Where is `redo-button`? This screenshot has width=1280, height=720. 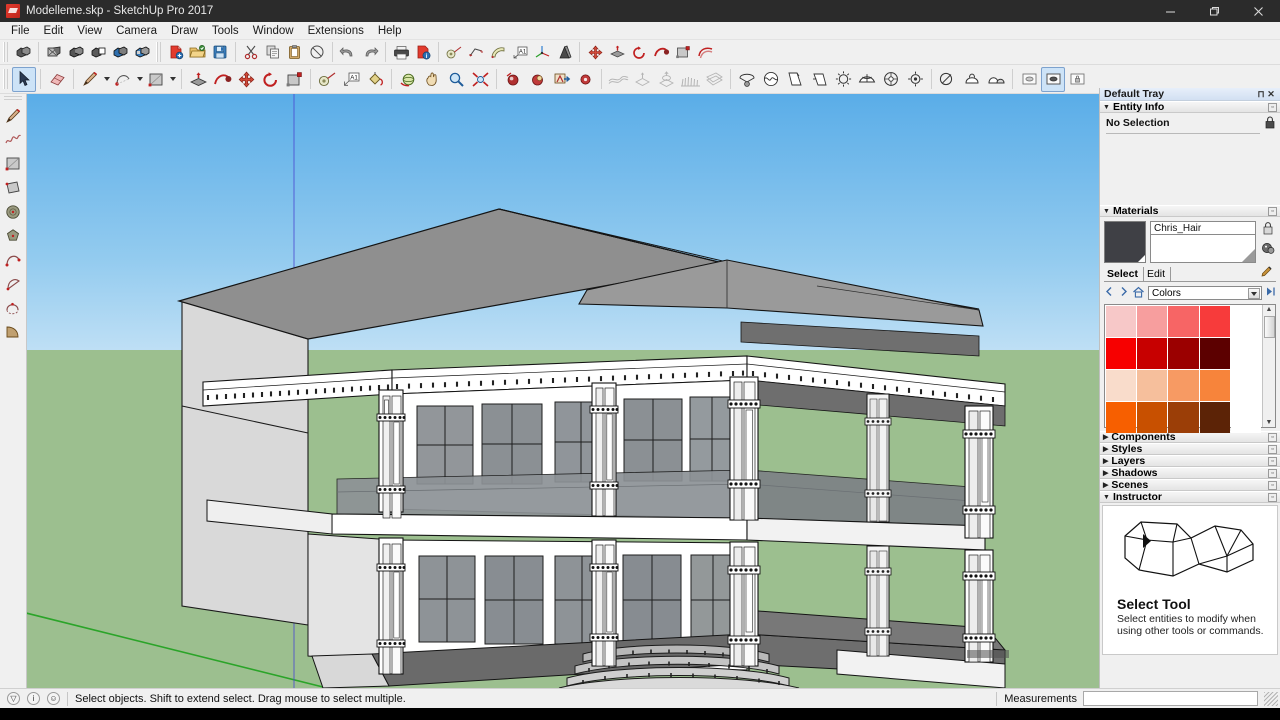 redo-button is located at coordinates (370, 52).